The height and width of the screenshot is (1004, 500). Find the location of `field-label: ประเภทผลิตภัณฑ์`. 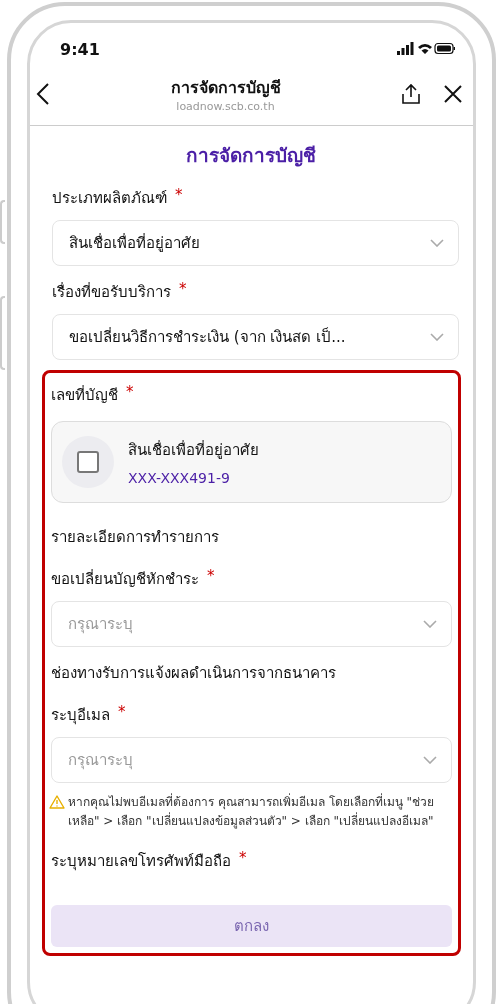

field-label: ประเภทผลิตภัณฑ์ is located at coordinates (109, 198).